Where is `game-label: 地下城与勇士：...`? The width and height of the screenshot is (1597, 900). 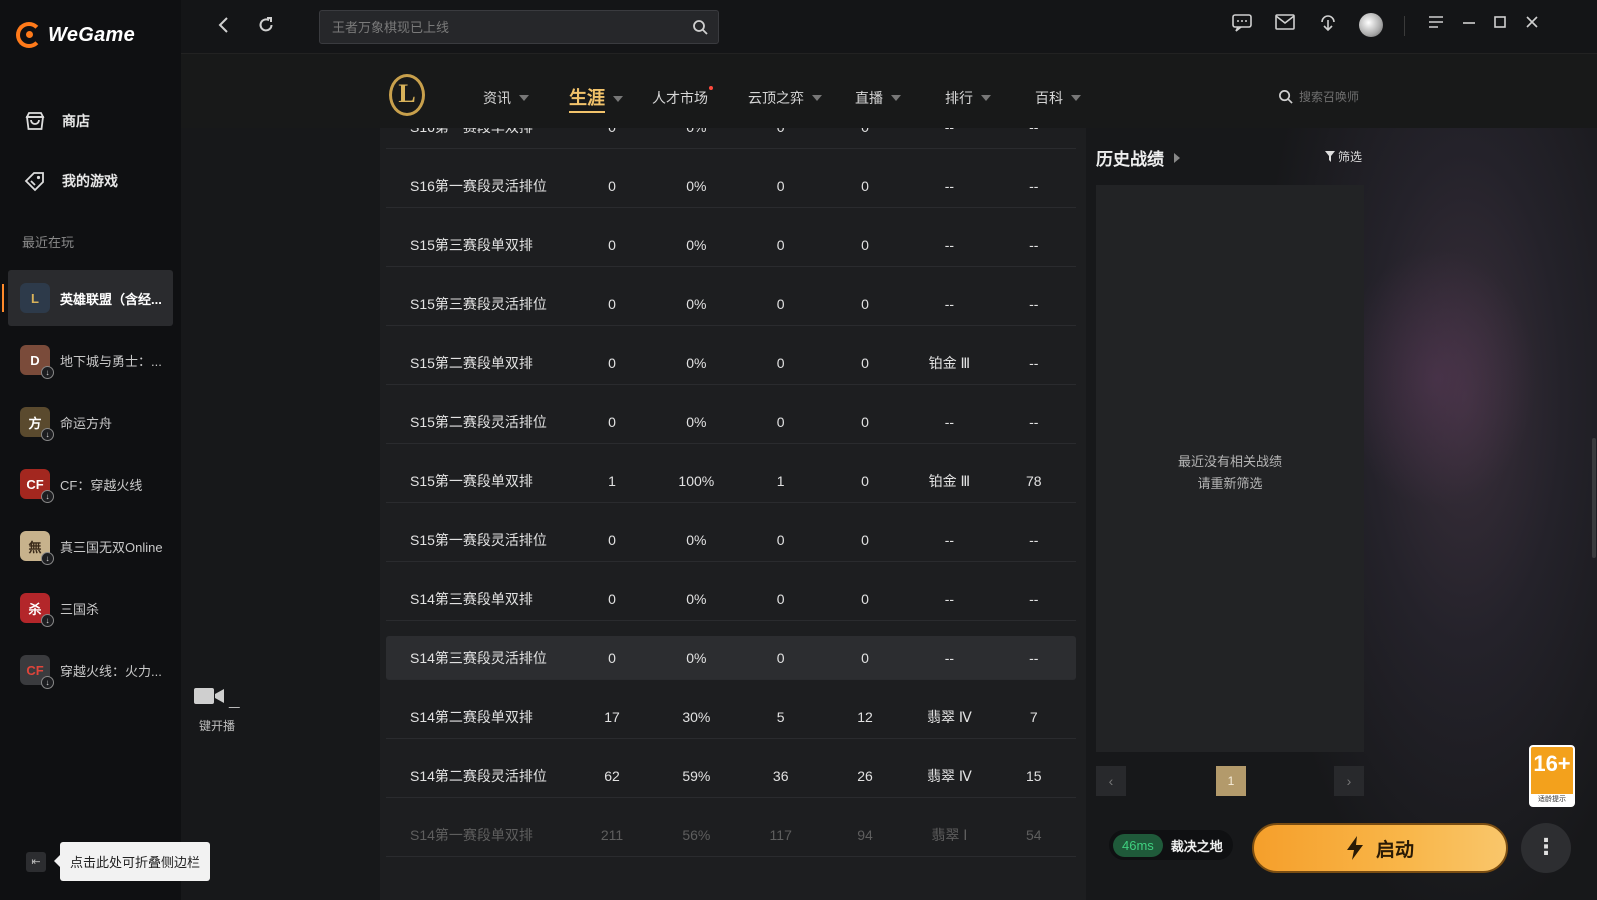 game-label: 地下城与勇士：... is located at coordinates (111, 361).